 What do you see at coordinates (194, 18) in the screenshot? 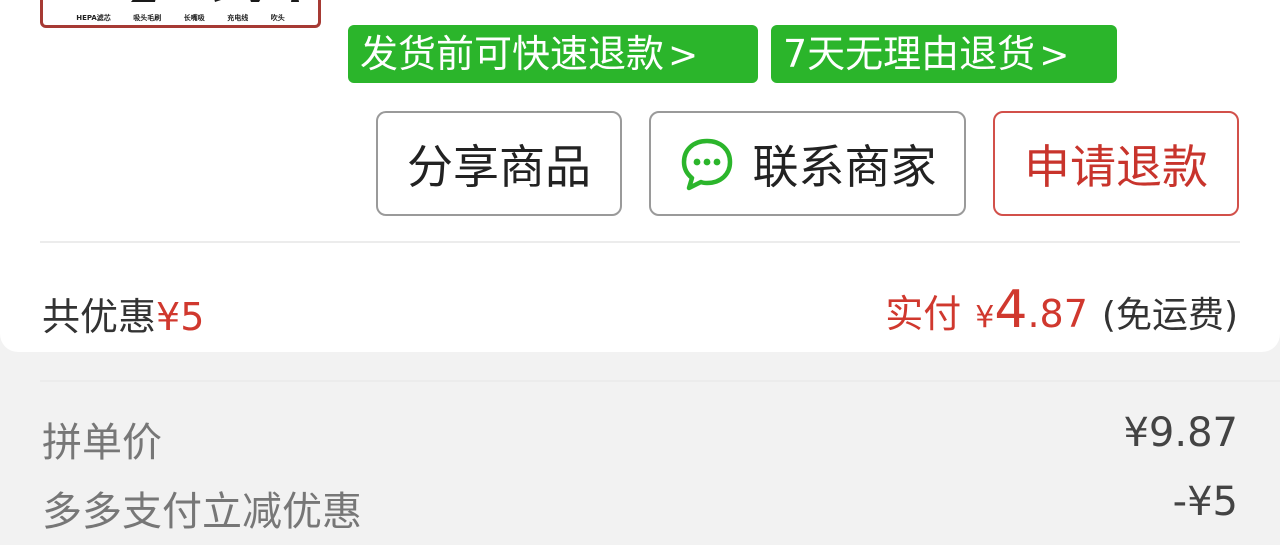
I see `thumbnail-caption: 长嘴吸` at bounding box center [194, 18].